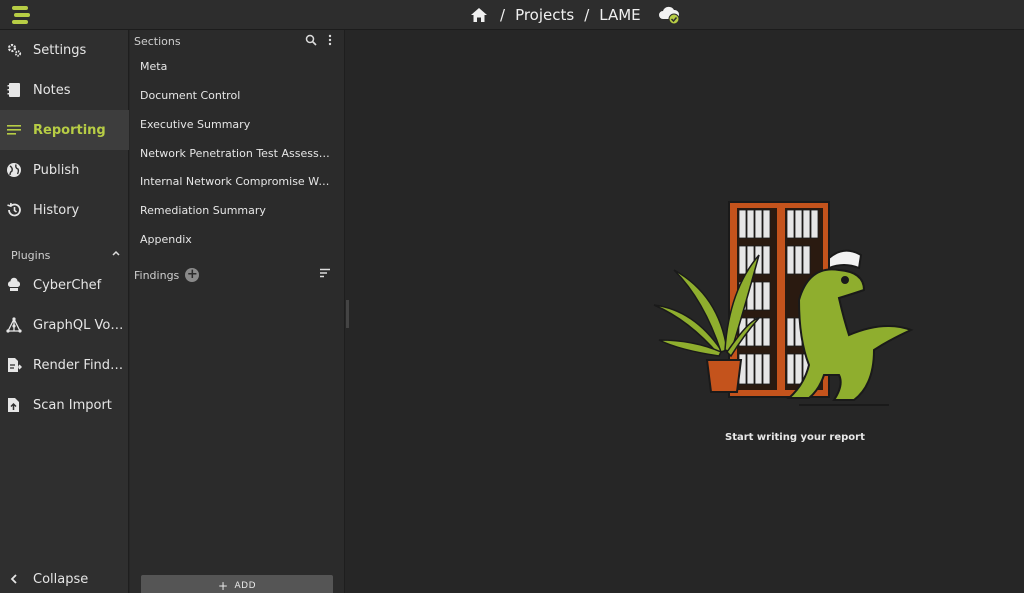 This screenshot has height=593, width=1024. What do you see at coordinates (237, 182) in the screenshot?
I see `section-item-internal-network-walkthrough: Internal Network Compromise Walkthrough` at bounding box center [237, 182].